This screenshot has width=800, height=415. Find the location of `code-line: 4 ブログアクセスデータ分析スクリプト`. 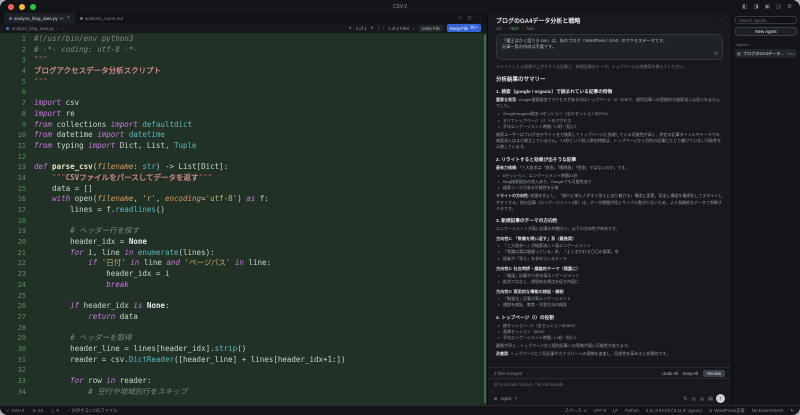

code-line: 4 ブログアクセスデータ分析スクリプト is located at coordinates (243, 71).